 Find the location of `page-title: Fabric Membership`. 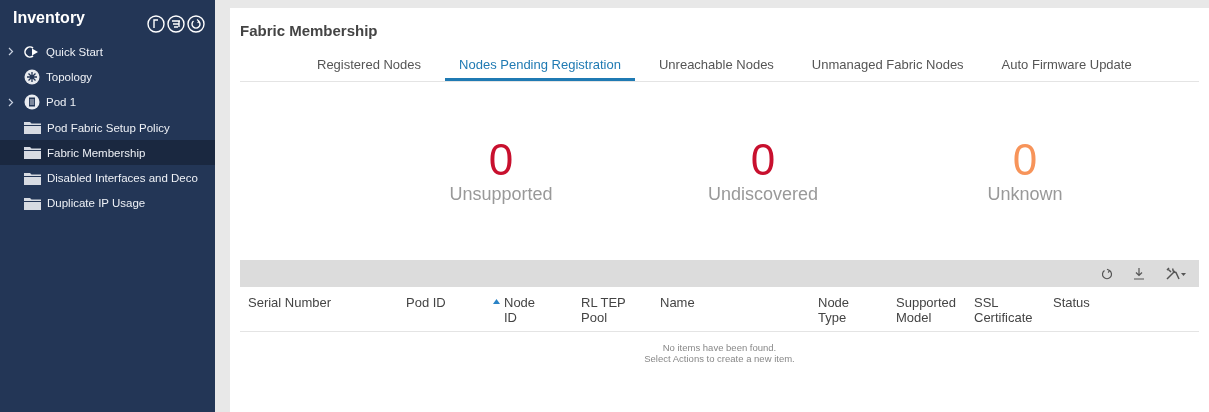

page-title: Fabric Membership is located at coordinates (309, 30).